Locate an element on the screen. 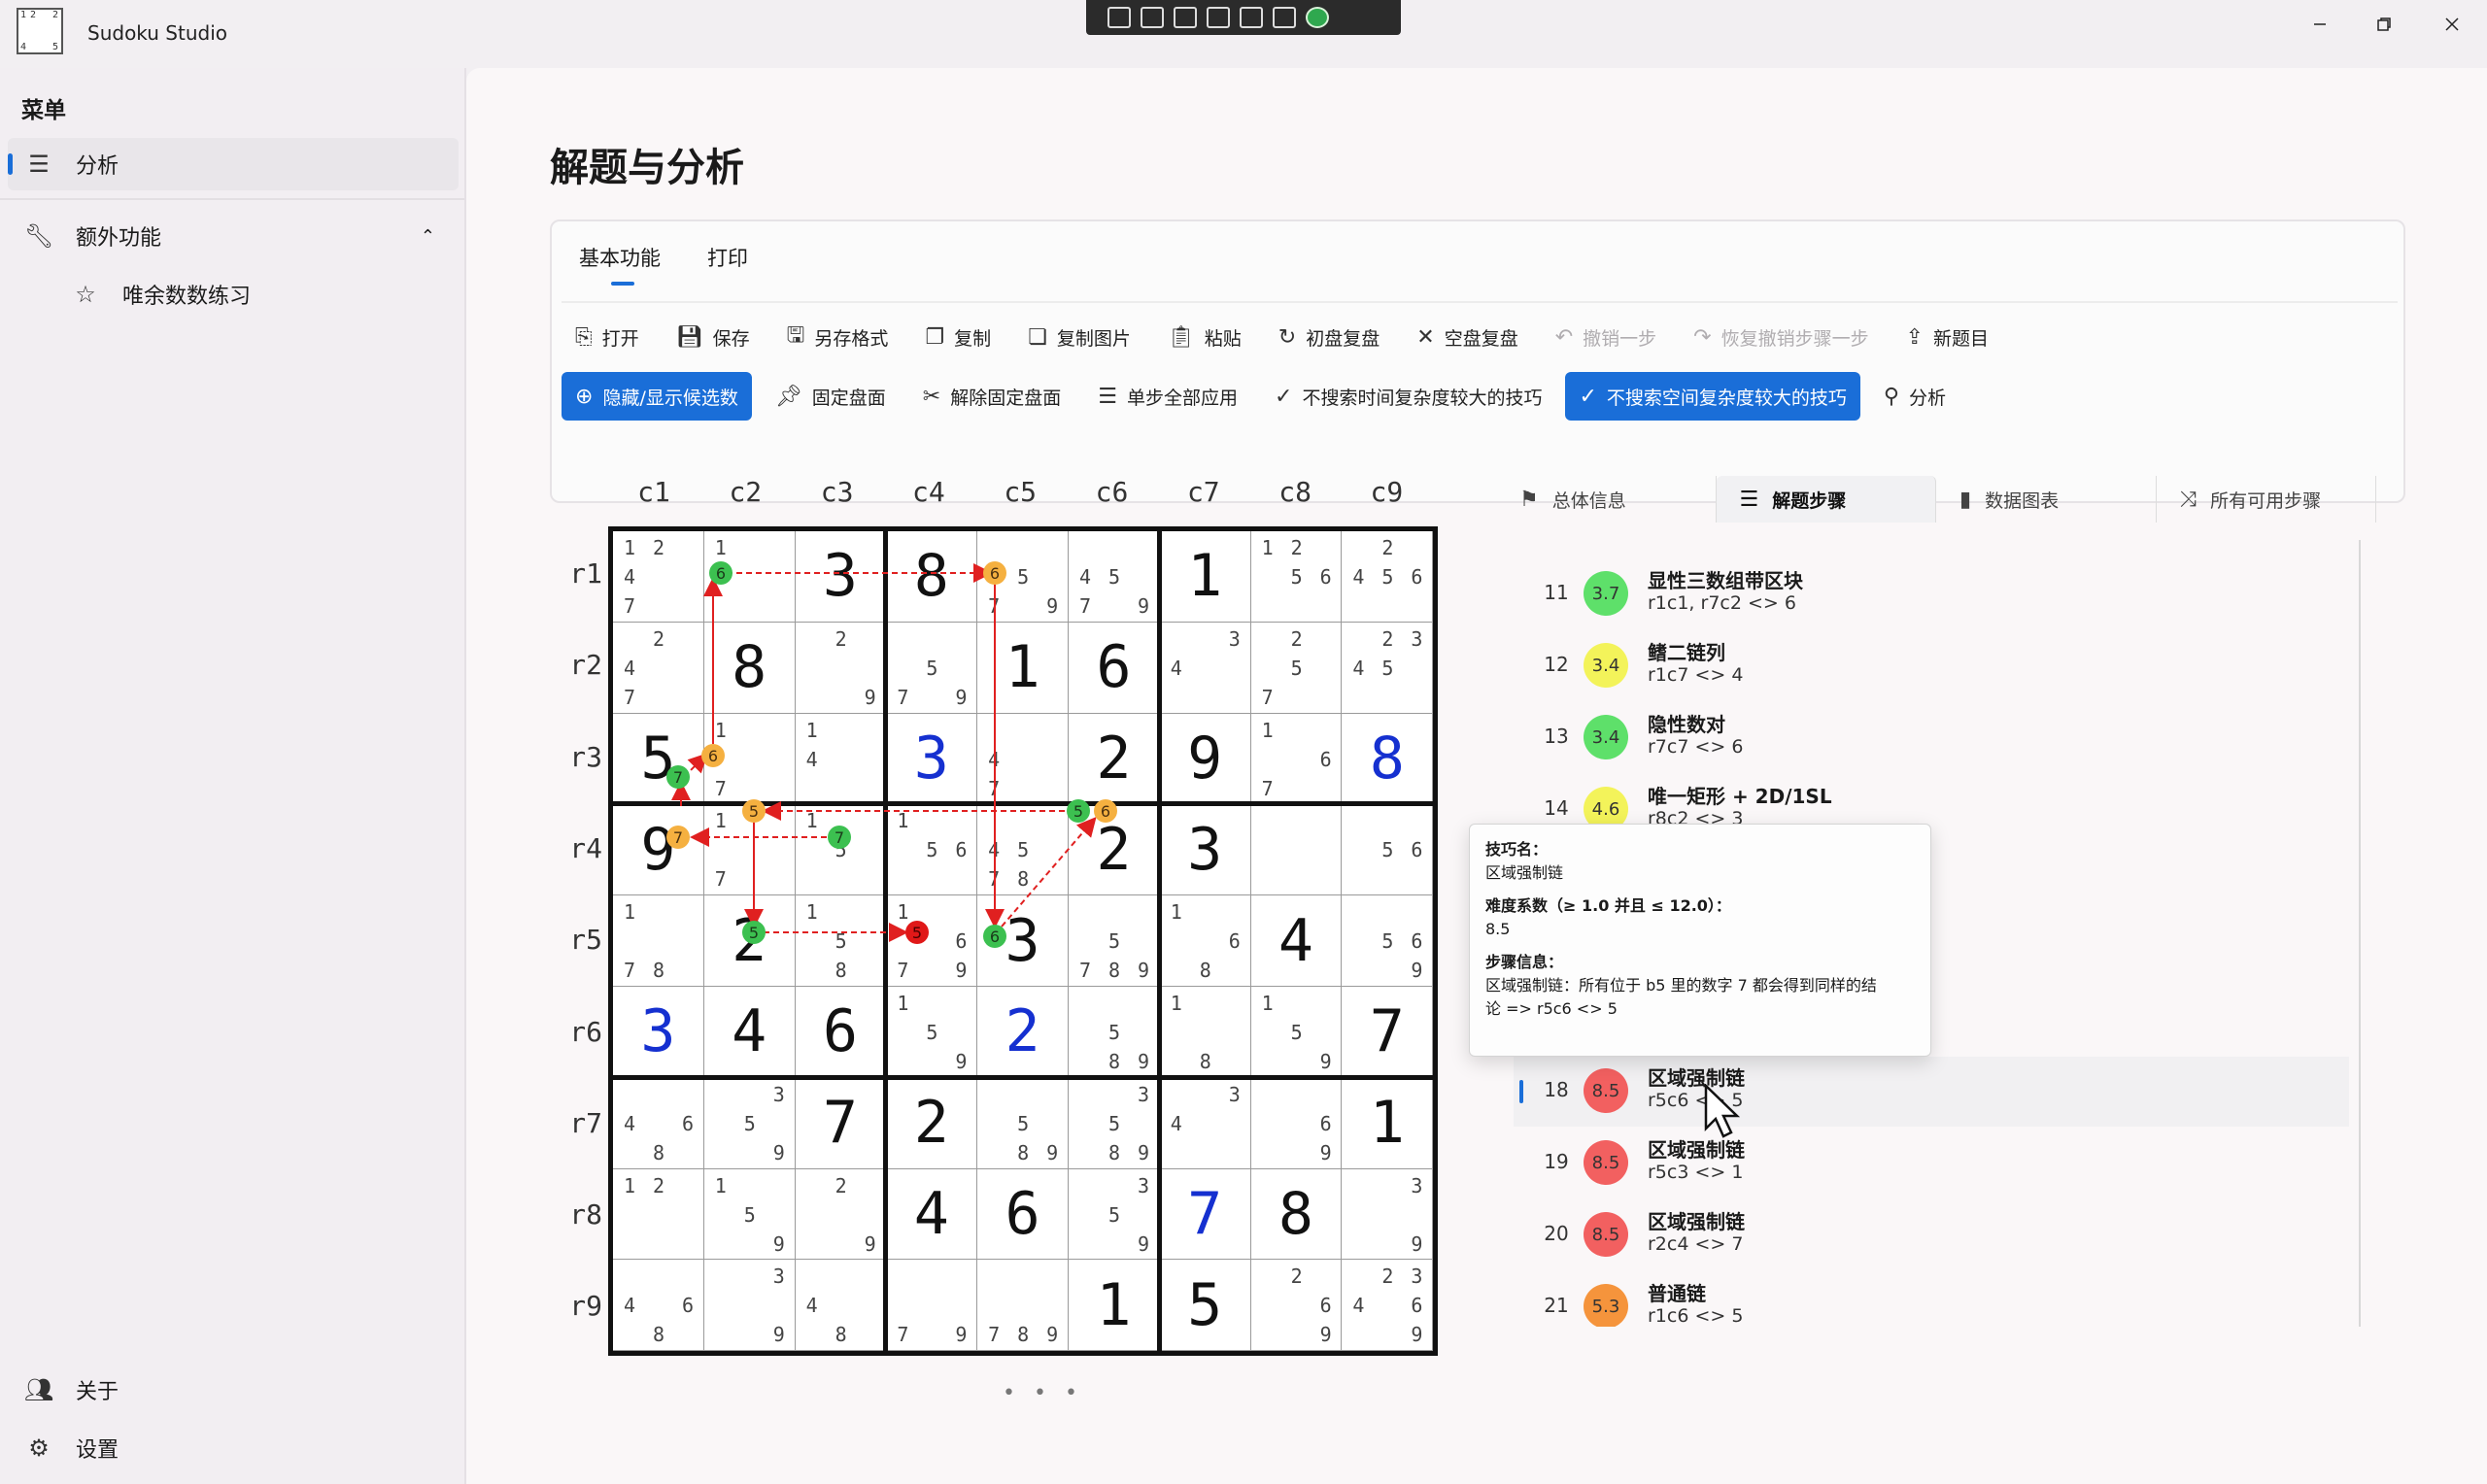 The width and height of the screenshot is (2487, 1484). cell-r8c2: 159 is located at coordinates (749, 1215).